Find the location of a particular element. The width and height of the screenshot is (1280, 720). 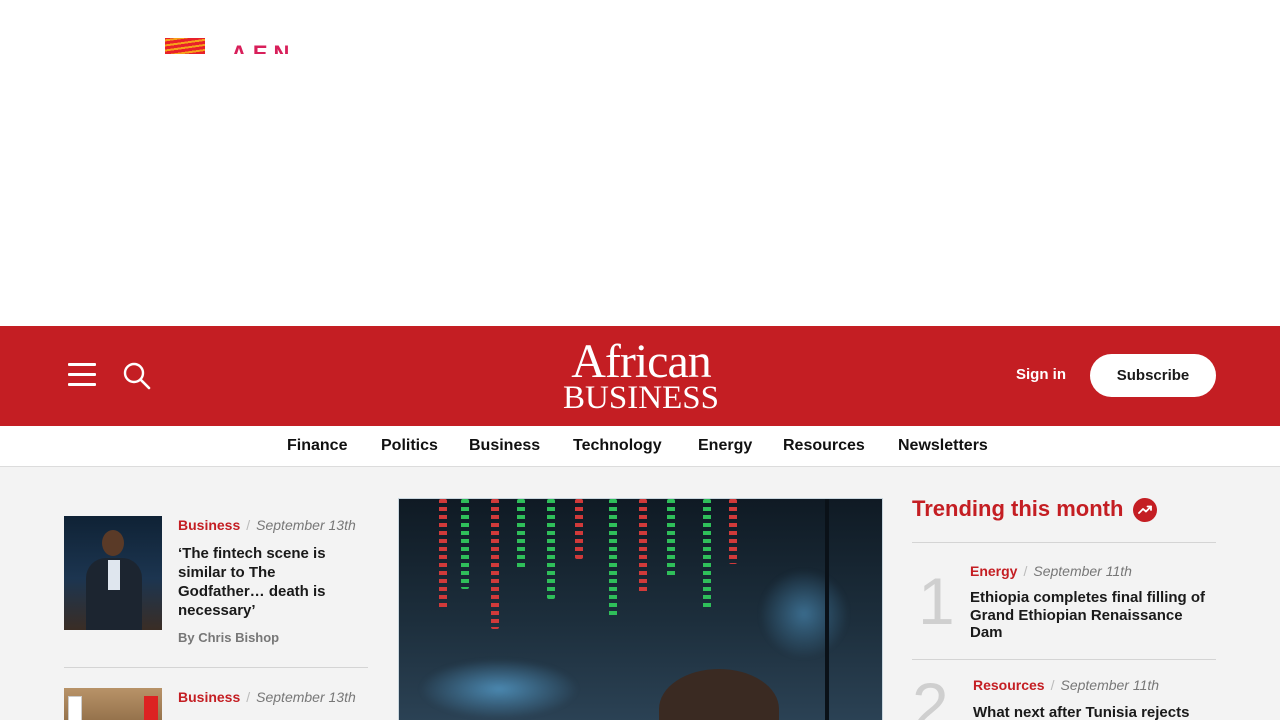

article-divider is located at coordinates (216, 667).